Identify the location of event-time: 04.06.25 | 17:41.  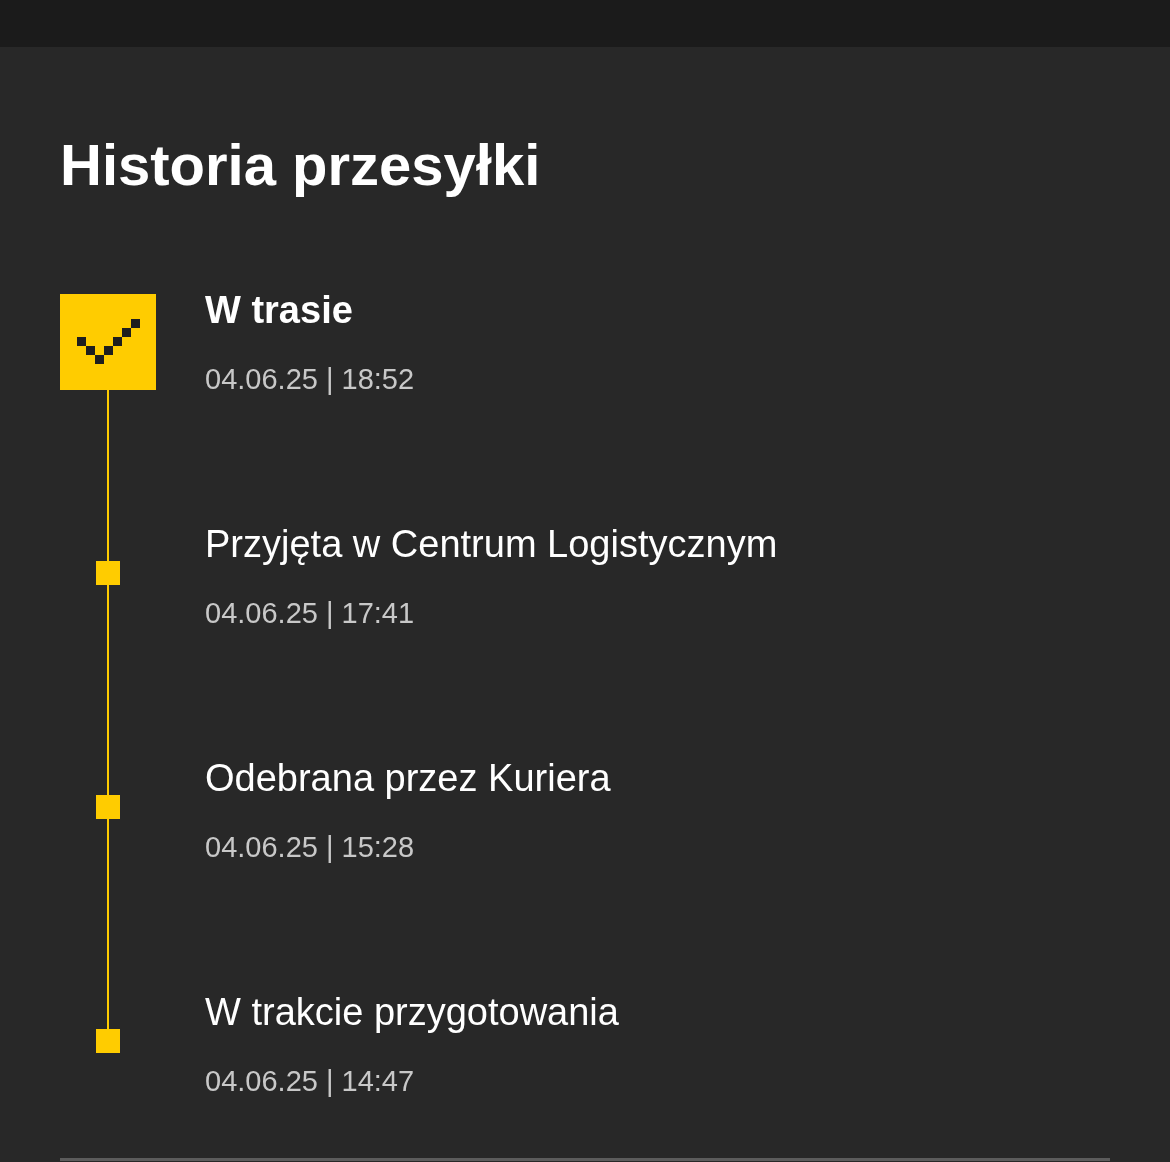
(310, 613).